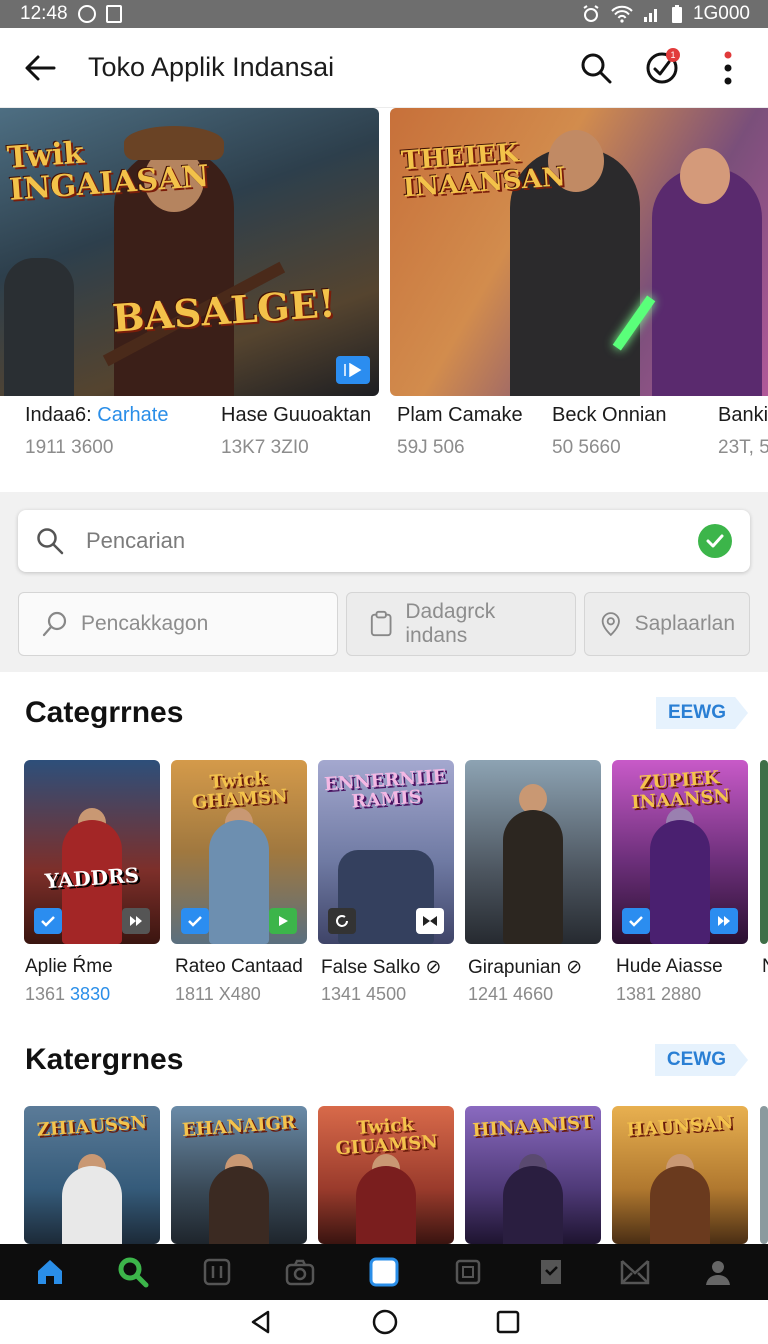  What do you see at coordinates (145, 623) in the screenshot?
I see `filter-chip-label: Pencakkagon` at bounding box center [145, 623].